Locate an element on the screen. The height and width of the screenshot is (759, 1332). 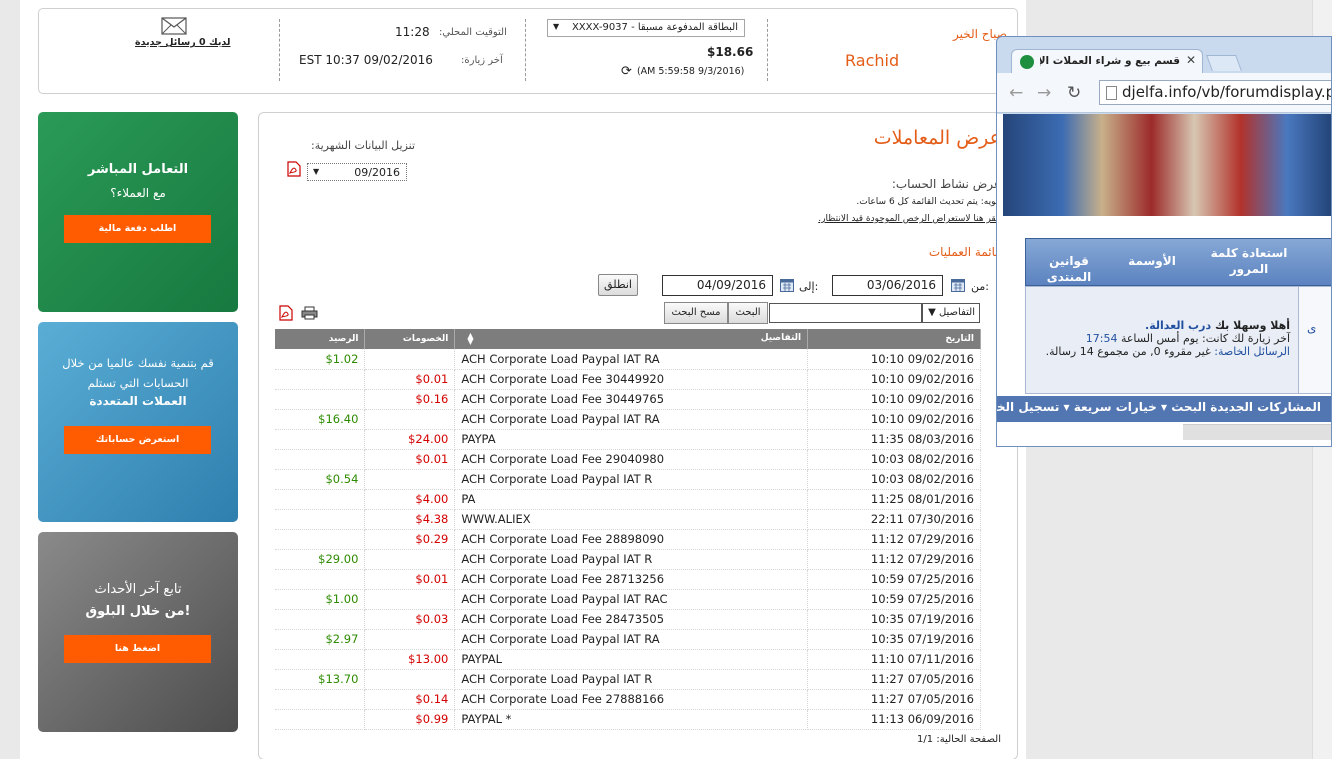
nav-forum-rules: قوانين المنتدى is located at coordinates (1069, 269).